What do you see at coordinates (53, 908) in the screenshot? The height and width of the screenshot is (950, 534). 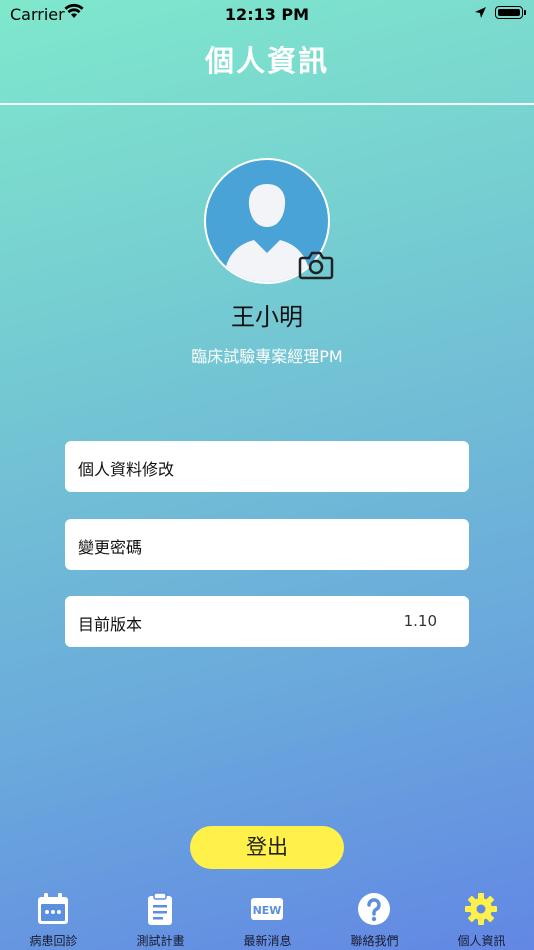 I see `calendar-icon` at bounding box center [53, 908].